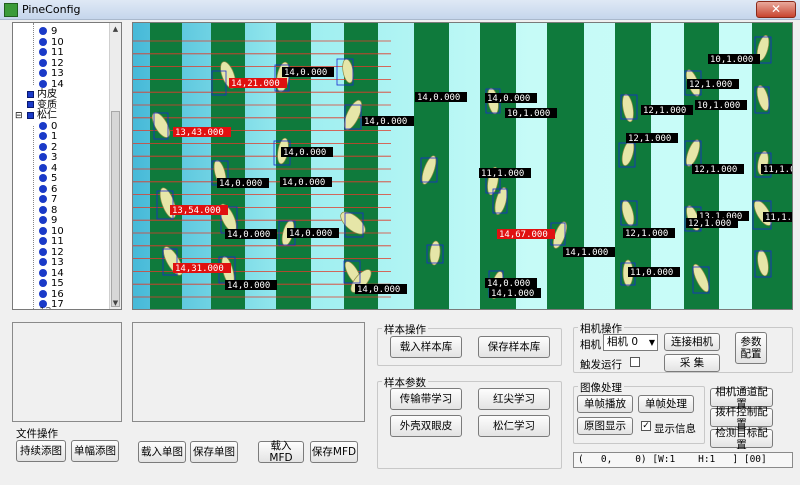 This screenshot has height=485, width=800. Describe the element at coordinates (426, 399) in the screenshot. I see `belt-learn-button: 传输带学习` at that location.